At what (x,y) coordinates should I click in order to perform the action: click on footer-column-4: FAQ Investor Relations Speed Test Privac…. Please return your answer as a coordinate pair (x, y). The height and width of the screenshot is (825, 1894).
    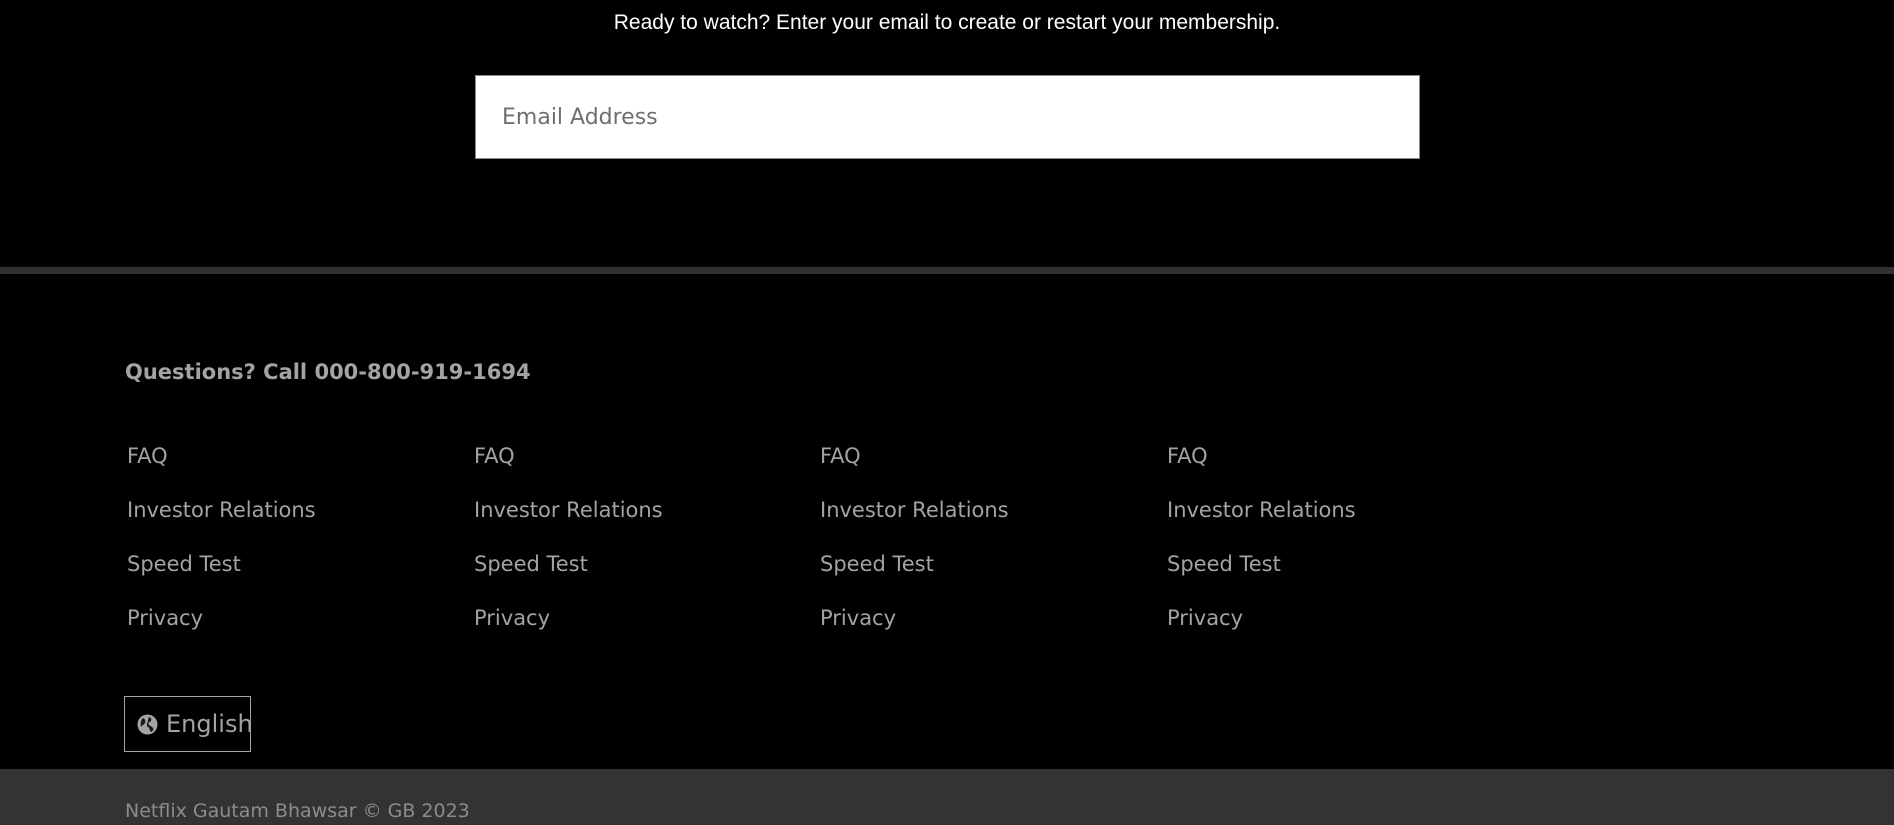
    Looking at the image, I should click on (1261, 548).